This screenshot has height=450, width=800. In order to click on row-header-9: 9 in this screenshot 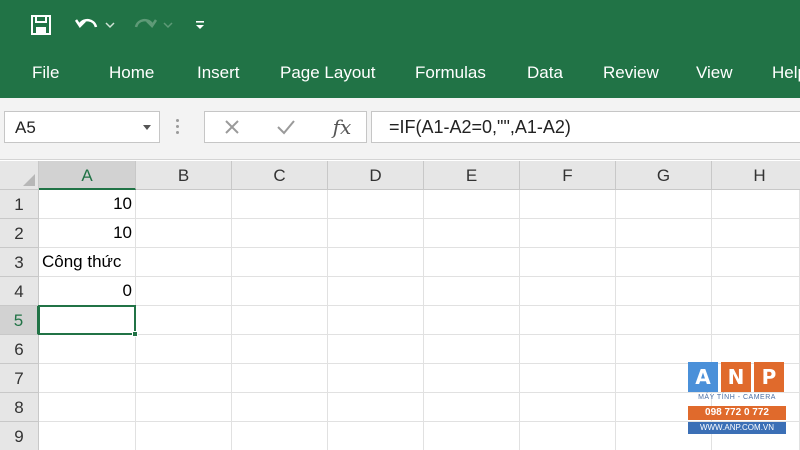, I will do `click(19, 436)`.